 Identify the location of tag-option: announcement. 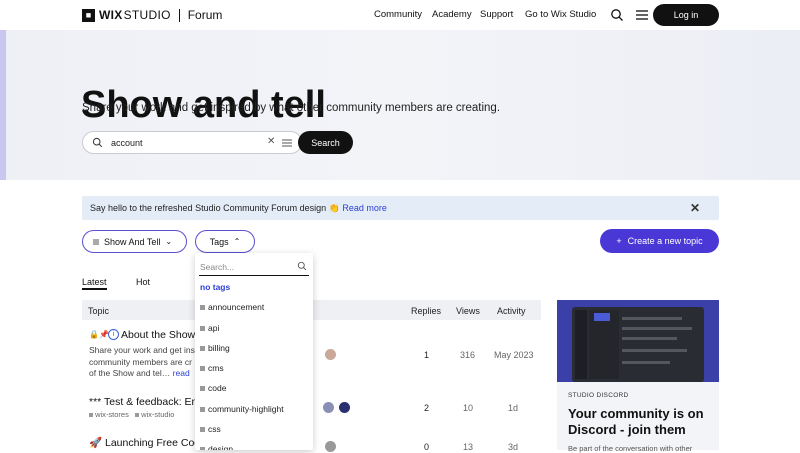
(232, 307).